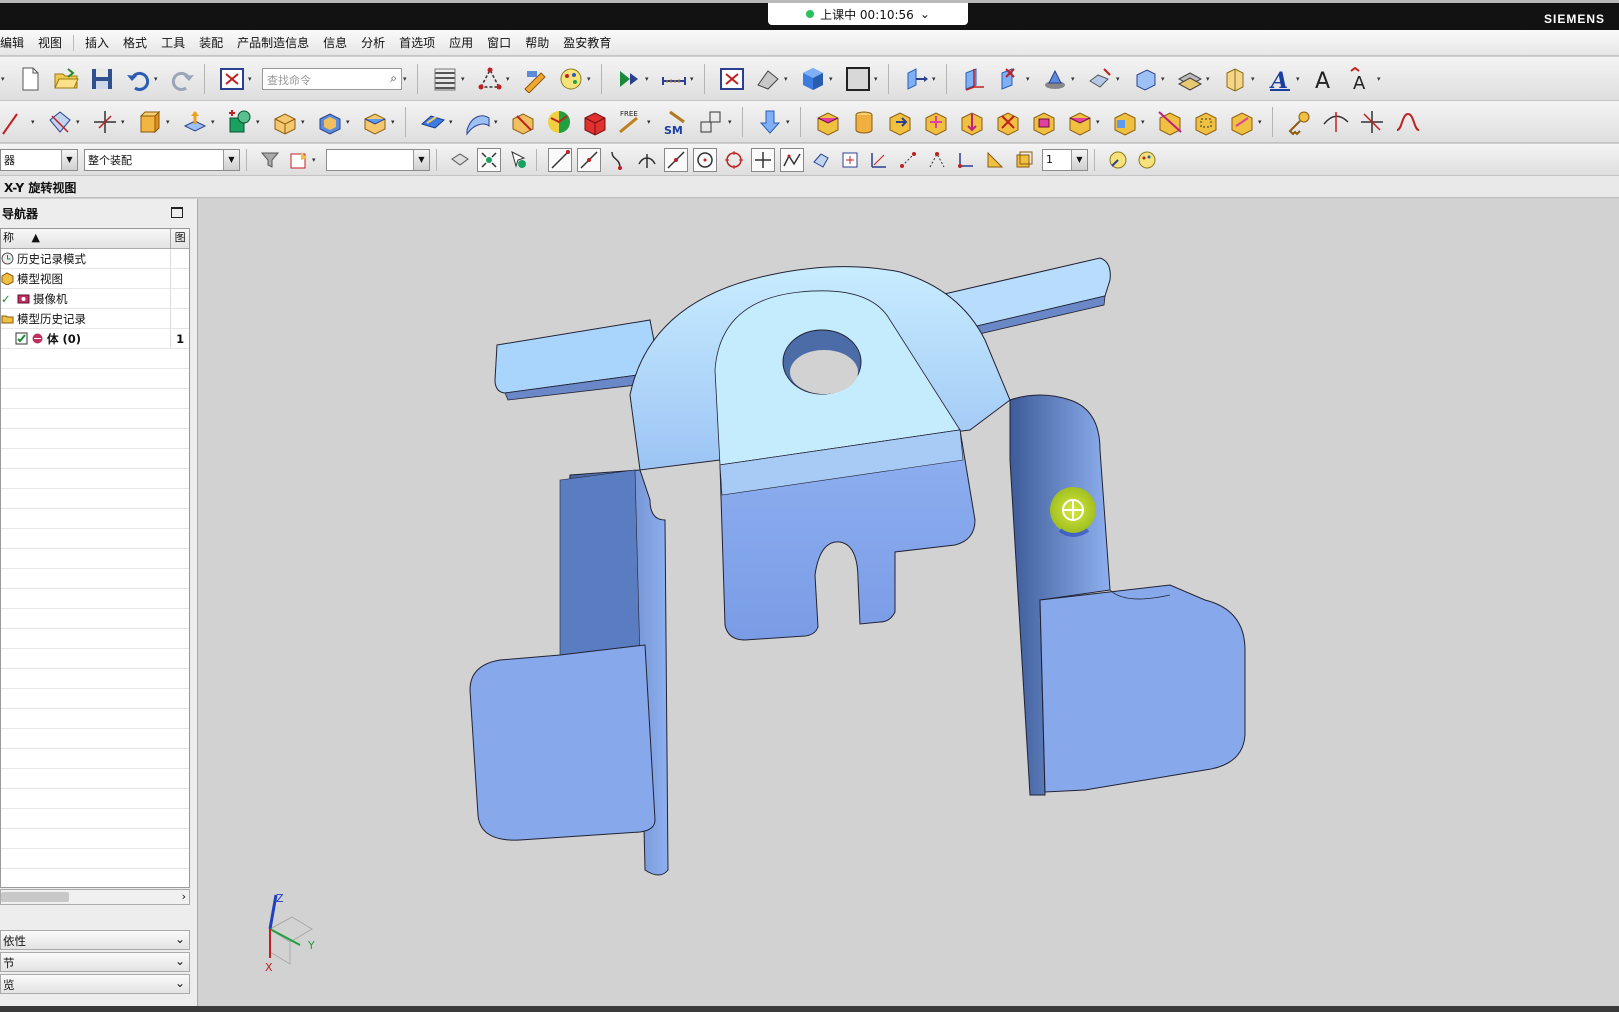 The width and height of the screenshot is (1619, 1012). Describe the element at coordinates (1125, 122) in the screenshot. I see `group-face-icon` at that location.